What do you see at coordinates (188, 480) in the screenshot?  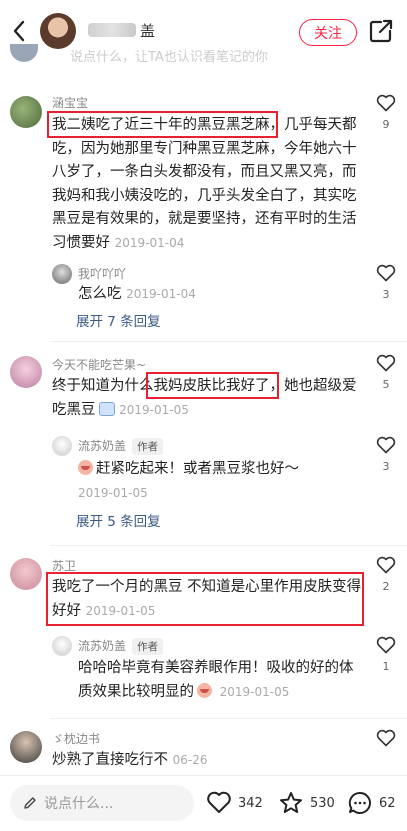 I see `reply-text: 赶紧吃起来！或者黑豆浆也好～ 2019-01-05` at bounding box center [188, 480].